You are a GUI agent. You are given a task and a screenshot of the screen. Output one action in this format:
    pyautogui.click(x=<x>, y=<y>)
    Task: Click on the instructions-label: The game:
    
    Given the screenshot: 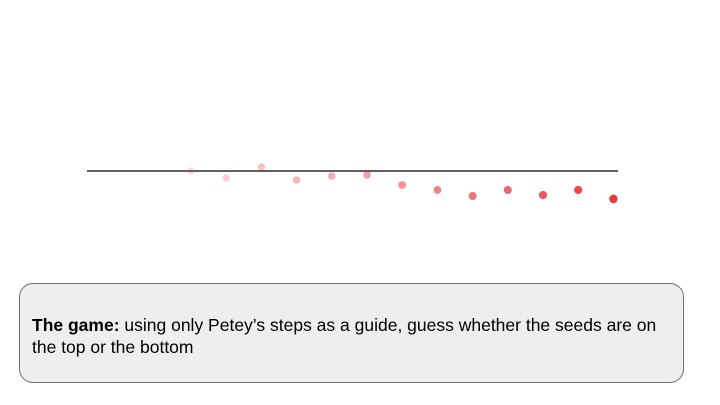 What is the action you would take?
    pyautogui.click(x=76, y=325)
    